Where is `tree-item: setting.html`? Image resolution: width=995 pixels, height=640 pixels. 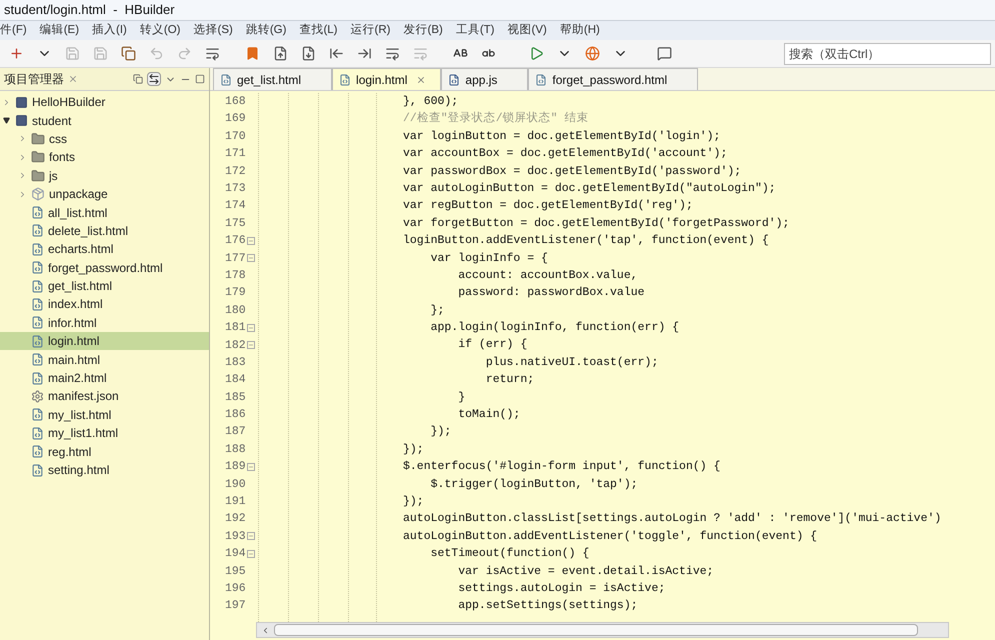
tree-item: setting.html is located at coordinates (104, 470).